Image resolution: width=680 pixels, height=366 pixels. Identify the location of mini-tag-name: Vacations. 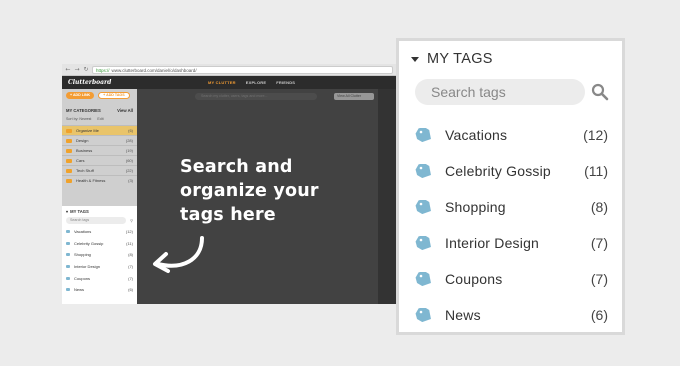
(83, 232).